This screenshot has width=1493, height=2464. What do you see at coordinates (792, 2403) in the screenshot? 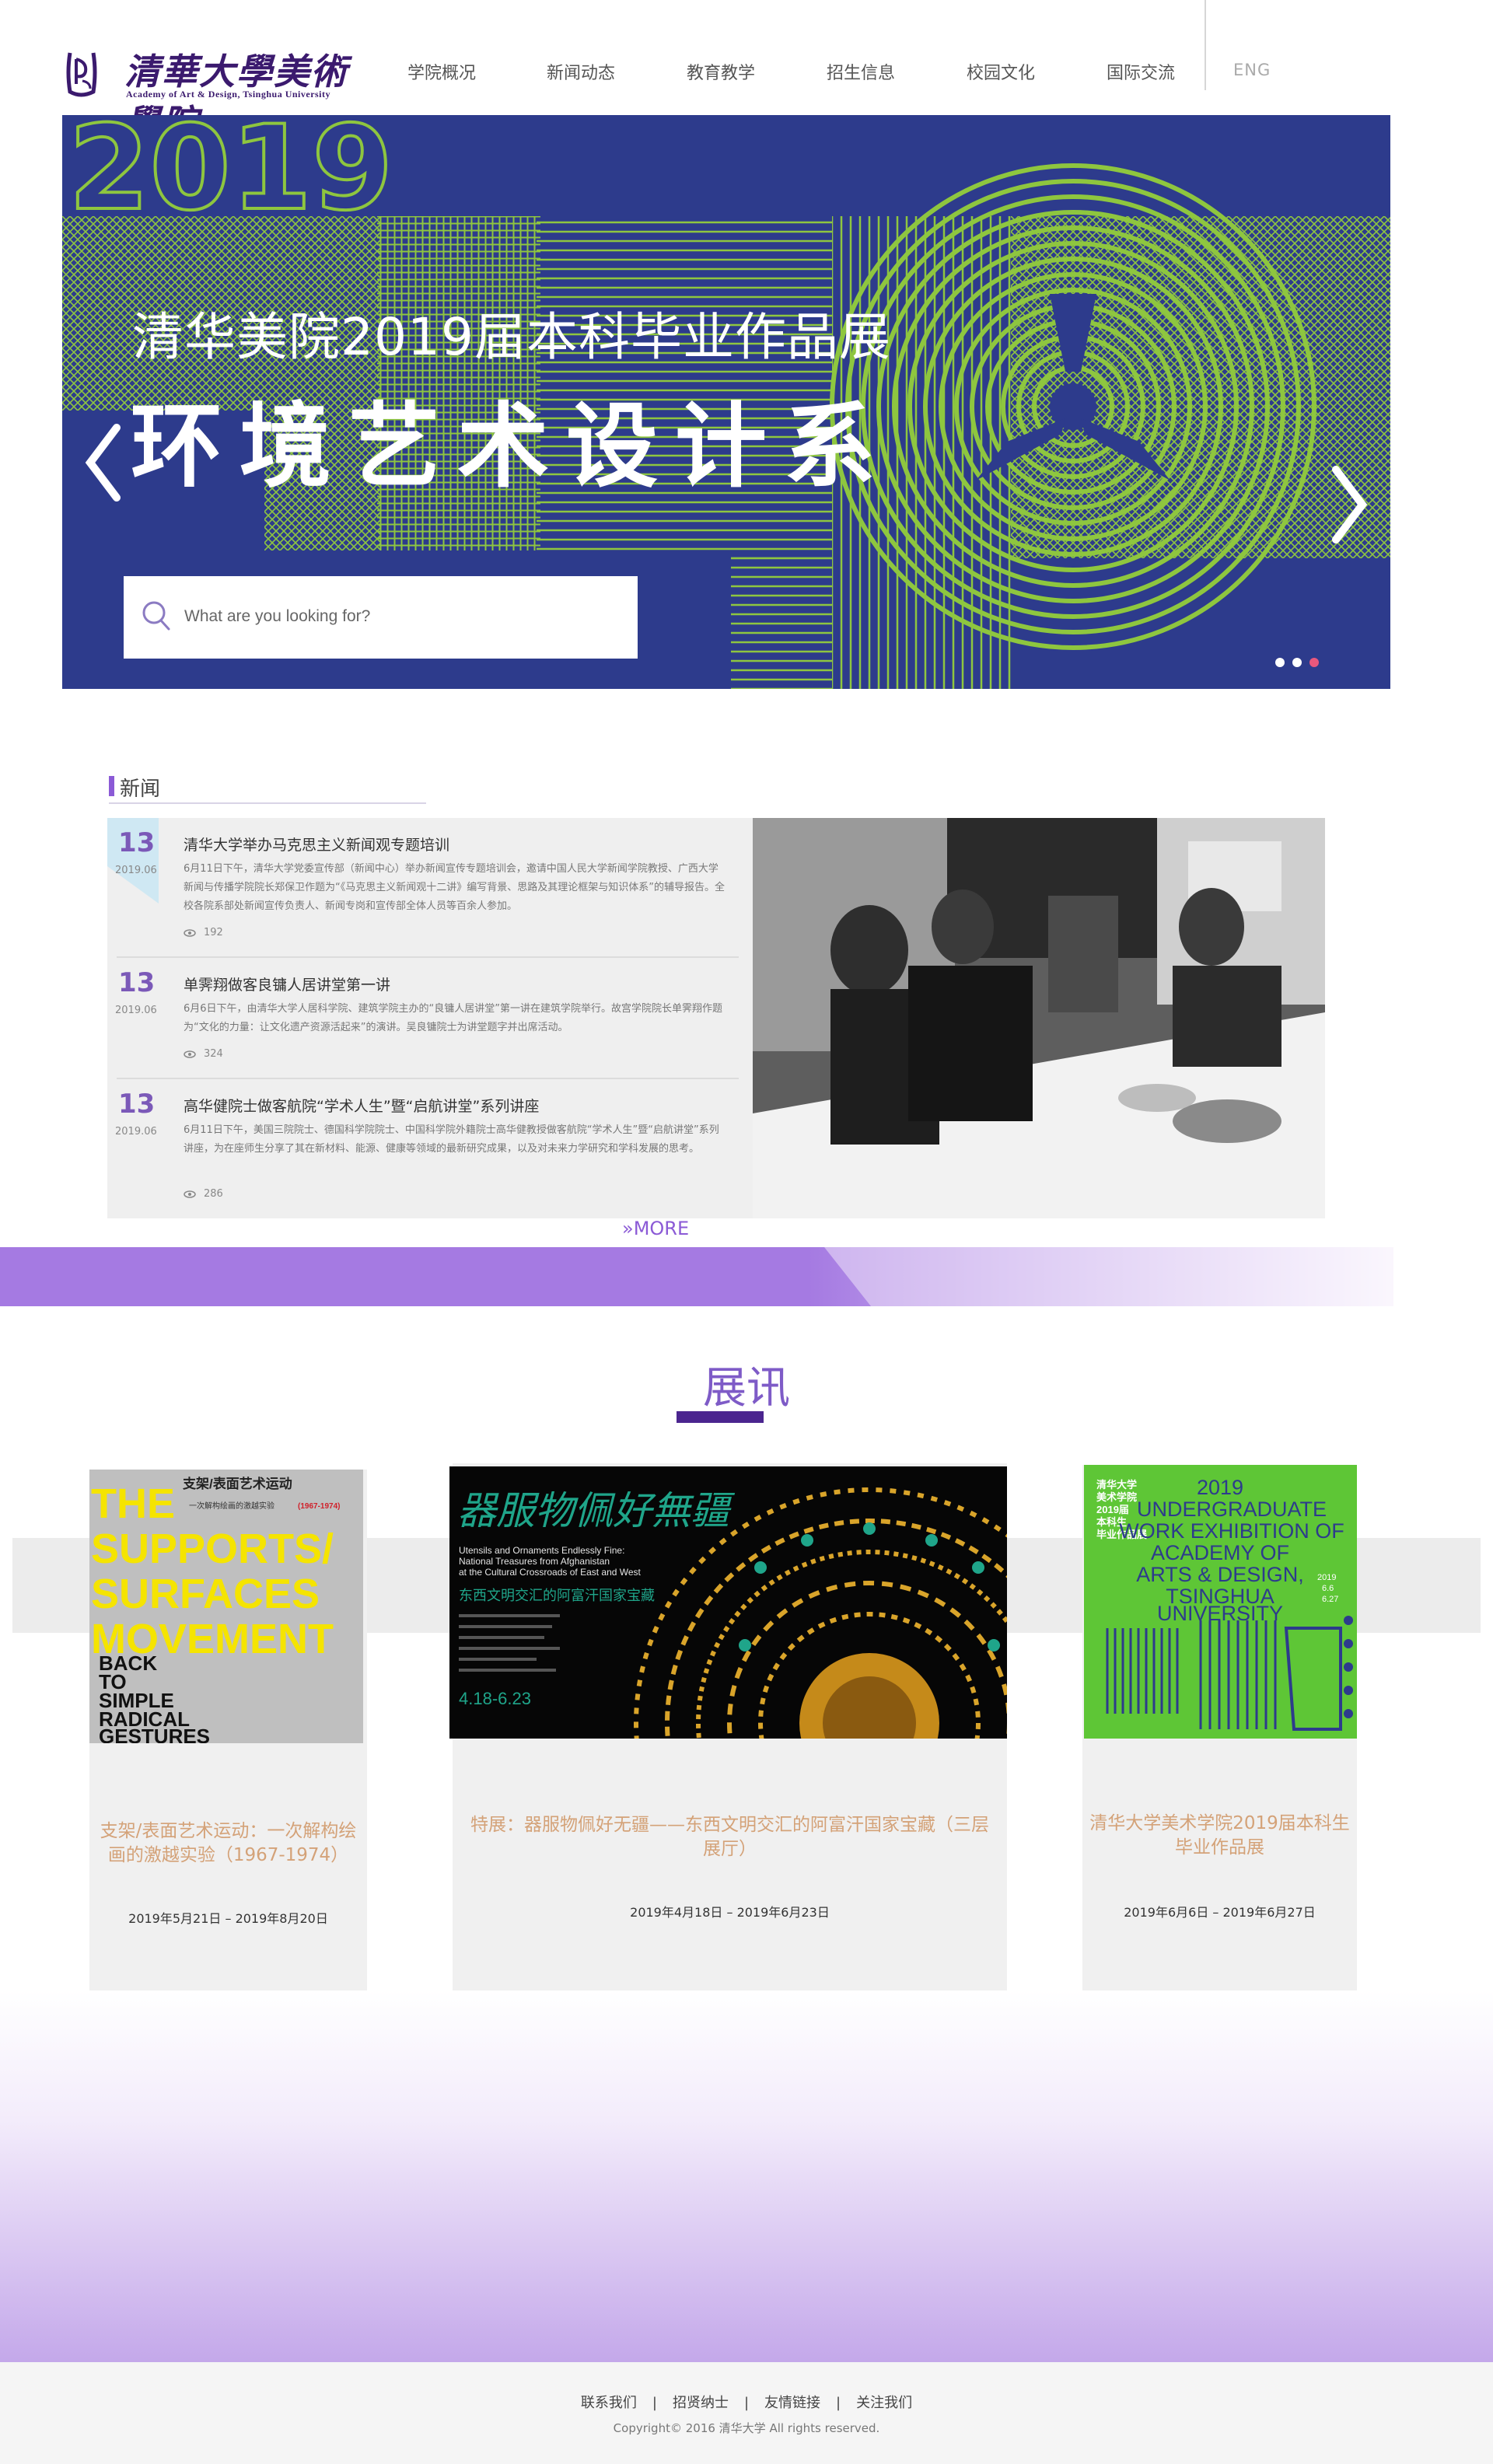
I see `footer-link-friends: 友情链接` at bounding box center [792, 2403].